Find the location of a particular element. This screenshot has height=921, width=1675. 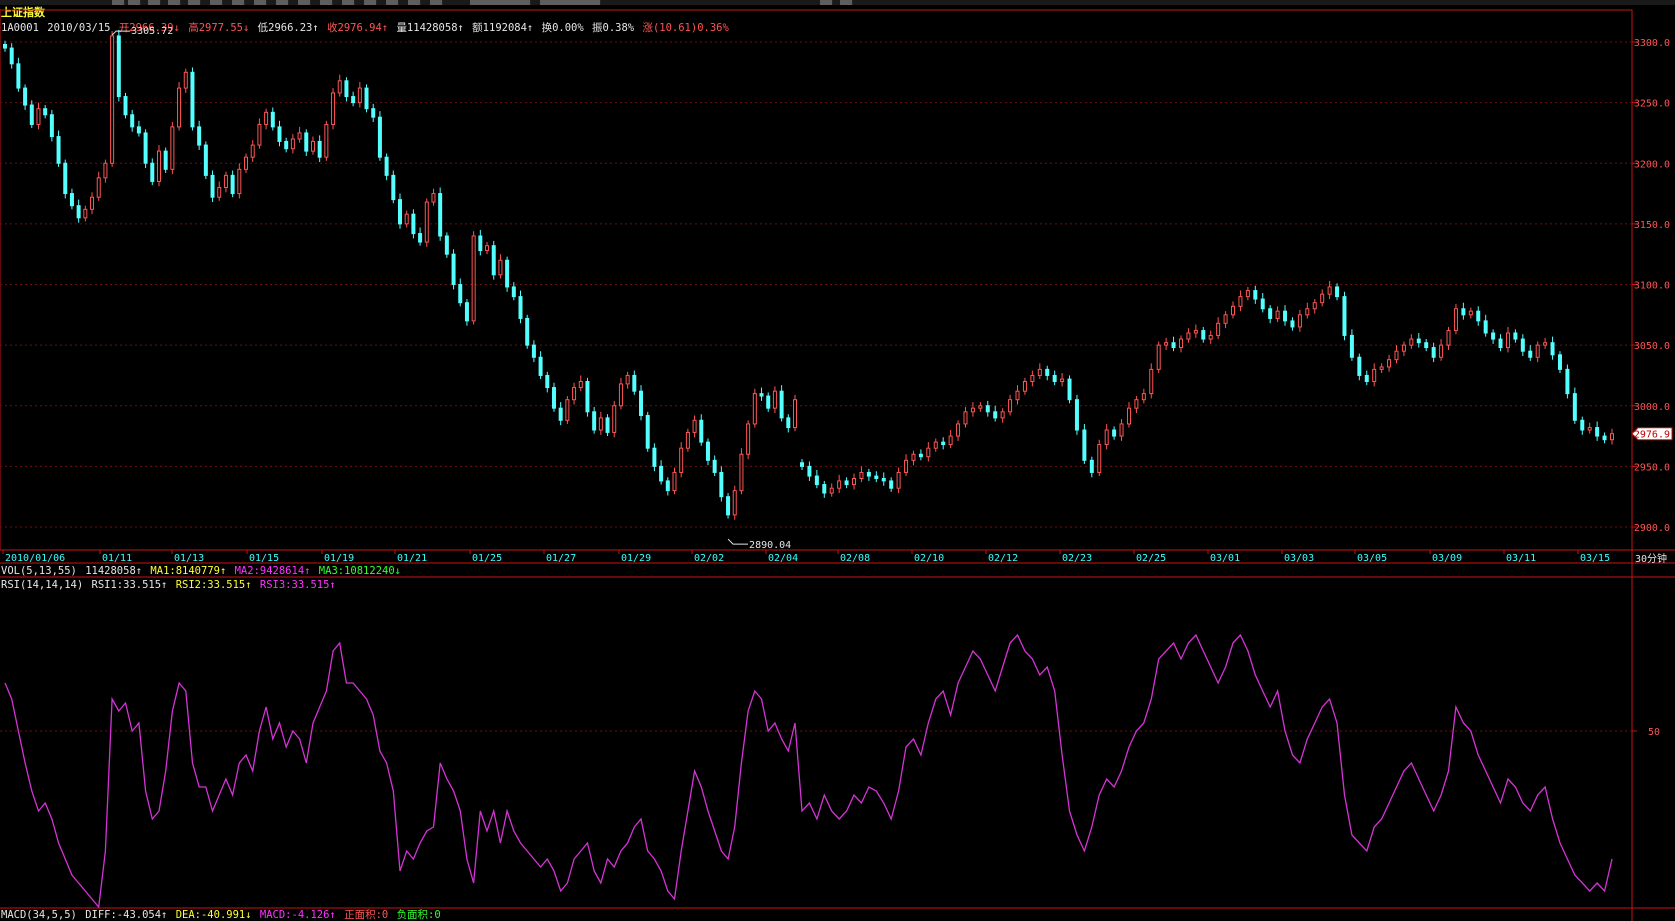

date-tick-label: 01/27 is located at coordinates (561, 558).